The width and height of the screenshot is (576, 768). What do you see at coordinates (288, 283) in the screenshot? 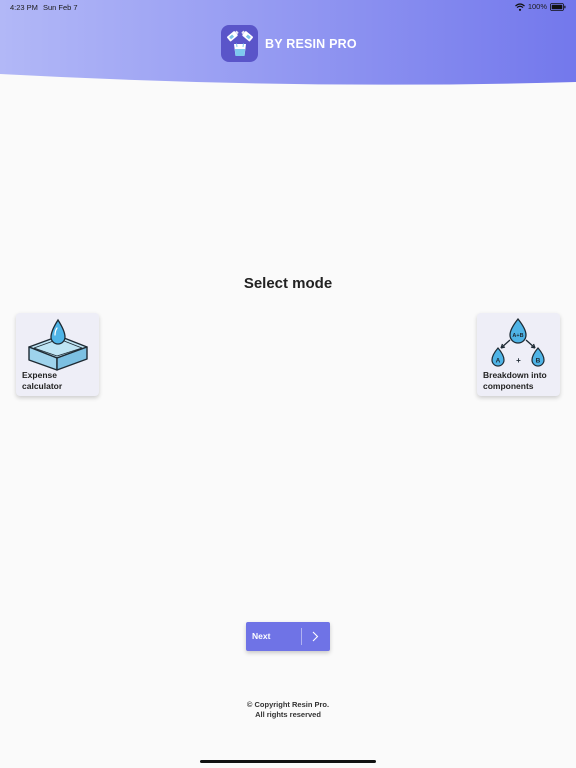
I see `page-title: Select mode` at bounding box center [288, 283].